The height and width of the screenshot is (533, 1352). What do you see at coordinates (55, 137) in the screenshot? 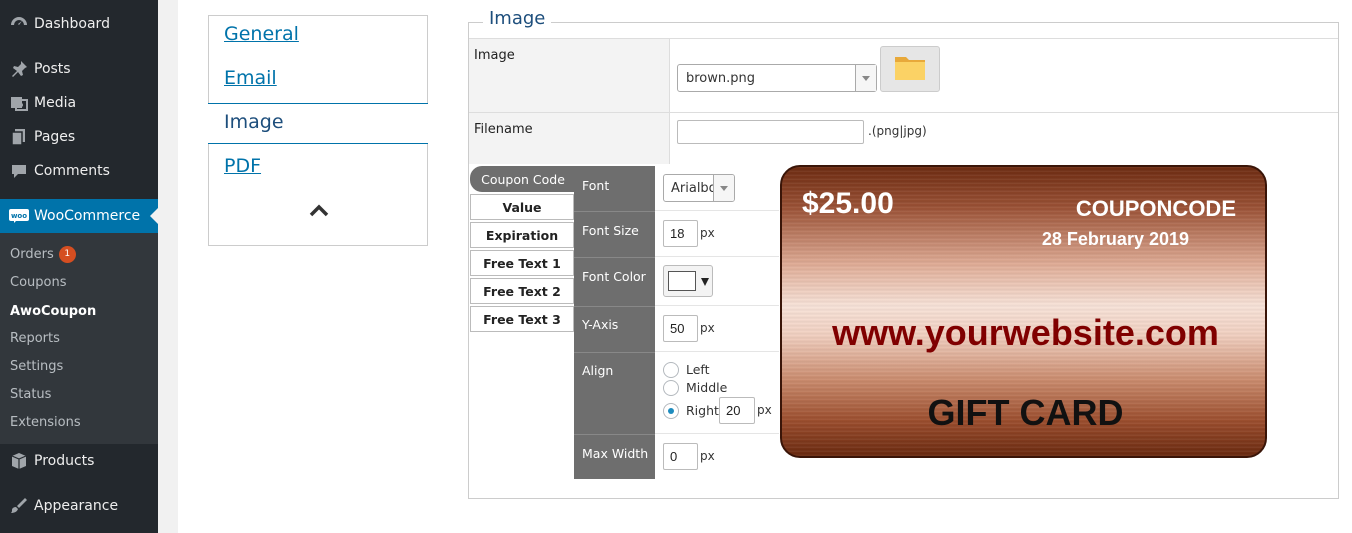
I see `menu-label: Pages` at bounding box center [55, 137].